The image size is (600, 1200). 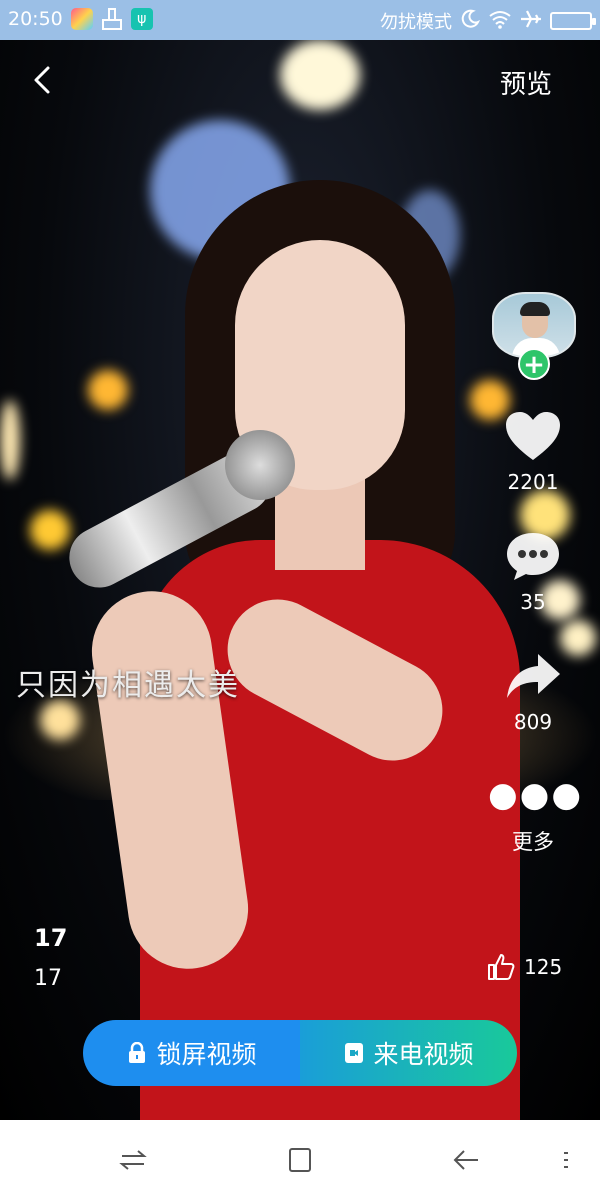 I want to click on lyric-subtitle: 只因为相遇太美, so click(x=128, y=685).